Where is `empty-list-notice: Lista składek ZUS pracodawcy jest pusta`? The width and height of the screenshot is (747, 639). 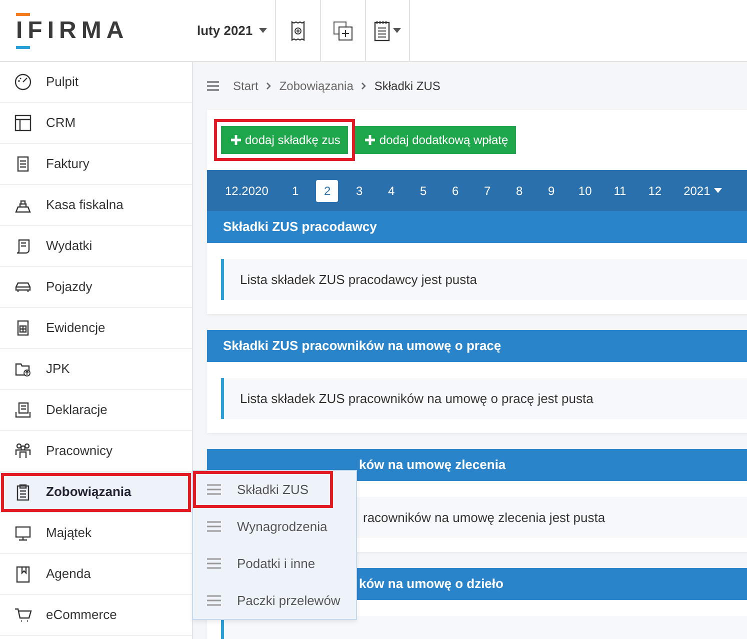
empty-list-notice: Lista składek ZUS pracodawcy jest pusta is located at coordinates (484, 279).